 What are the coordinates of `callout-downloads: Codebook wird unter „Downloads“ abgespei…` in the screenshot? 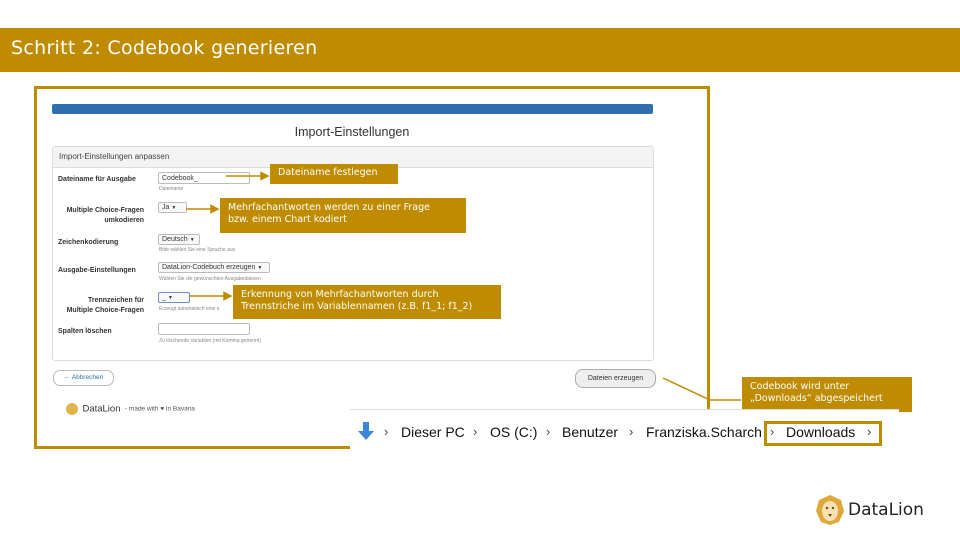 It's located at (827, 394).